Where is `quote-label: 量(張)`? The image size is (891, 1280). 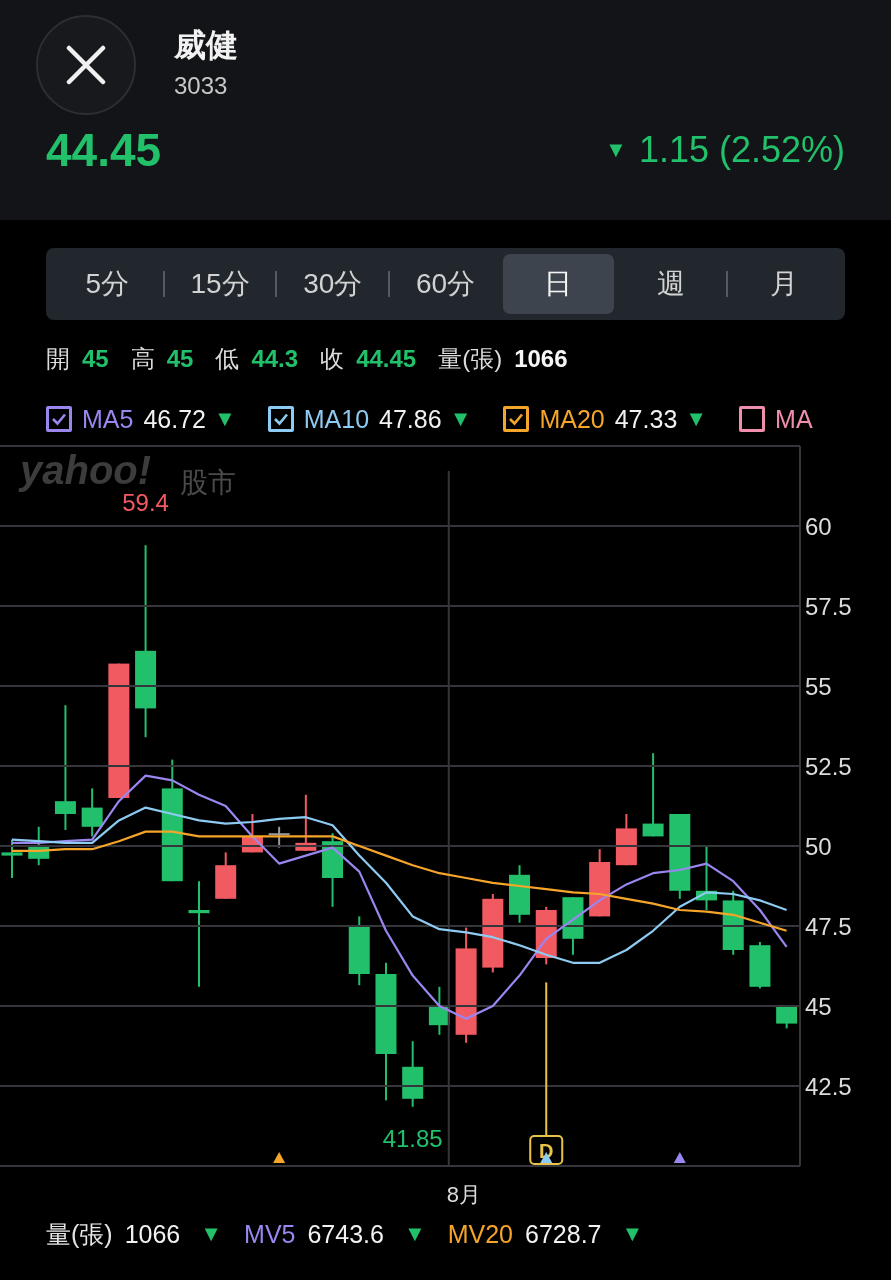
quote-label: 量(張) is located at coordinates (470, 359).